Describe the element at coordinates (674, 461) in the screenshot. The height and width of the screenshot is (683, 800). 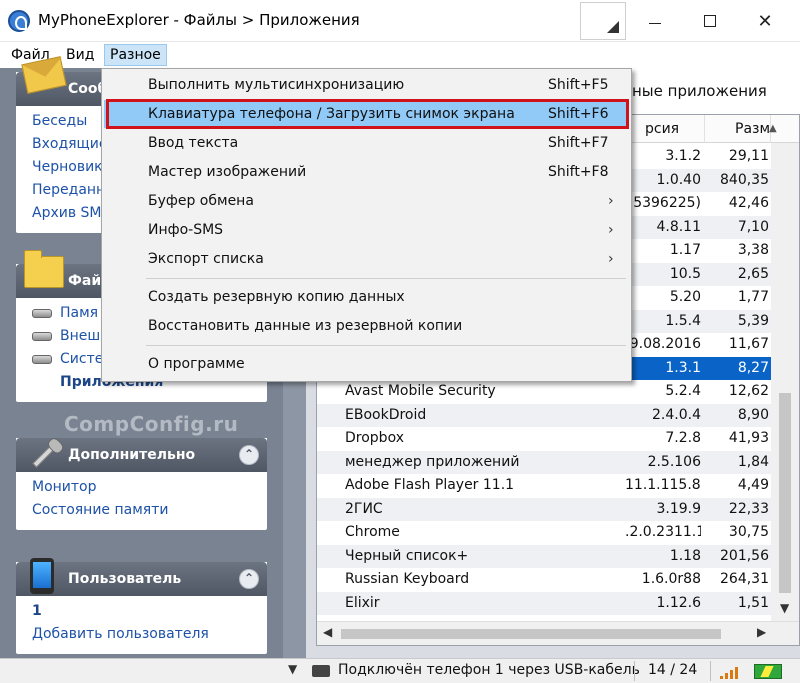
I see `cell-version: 2.5.106` at that location.